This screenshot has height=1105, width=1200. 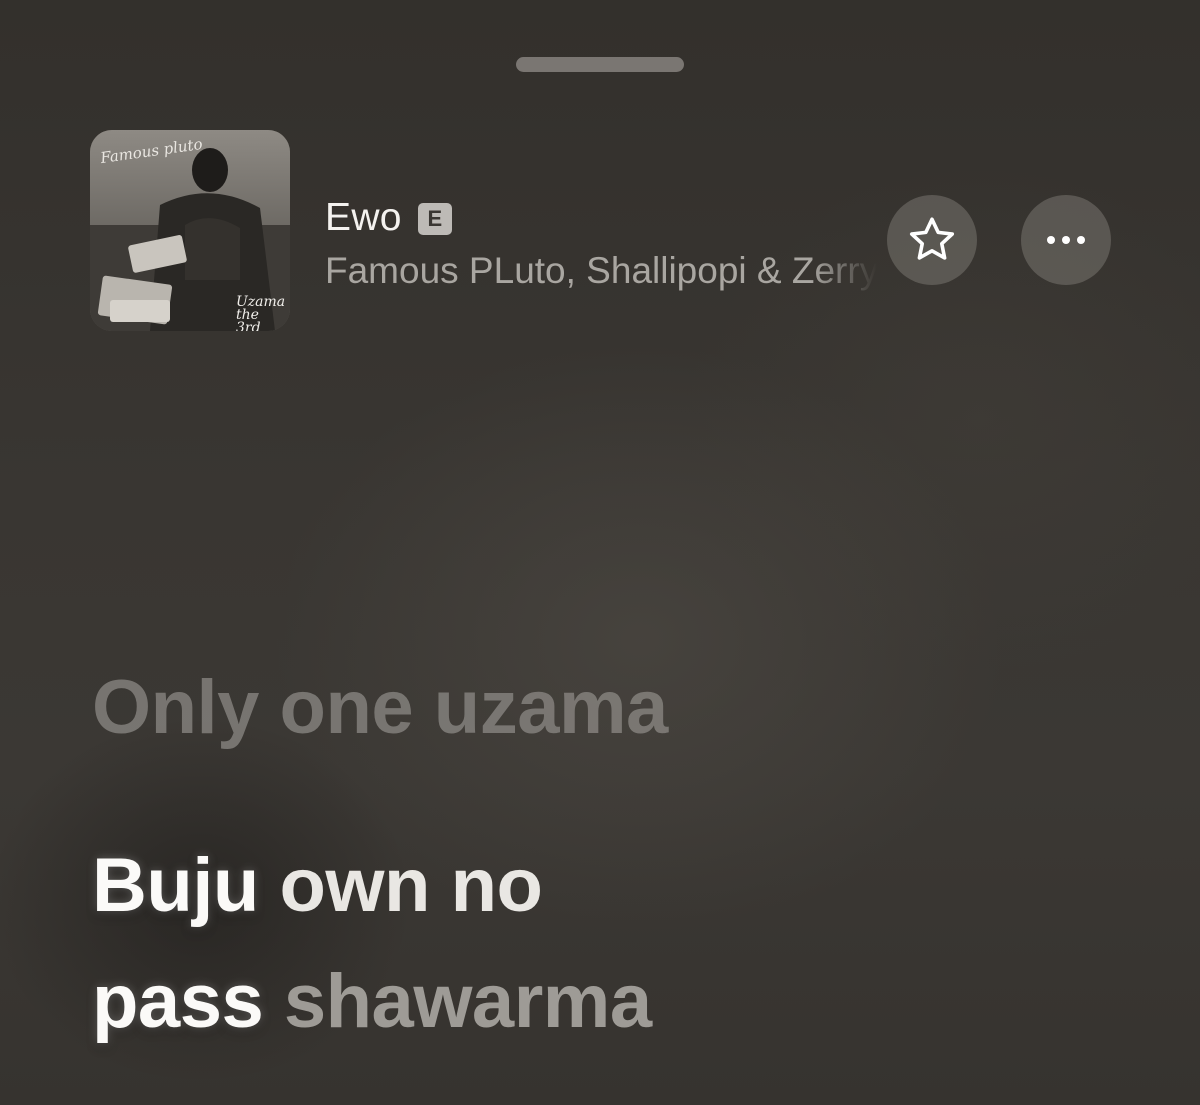 I want to click on sheet-grabber-handle, so click(x=600, y=64).